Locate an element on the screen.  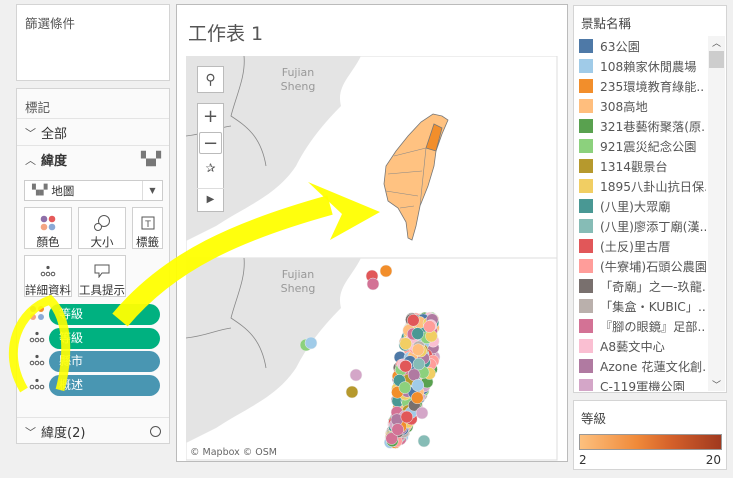
scrollbar-thumb is located at coordinates (716, 59).